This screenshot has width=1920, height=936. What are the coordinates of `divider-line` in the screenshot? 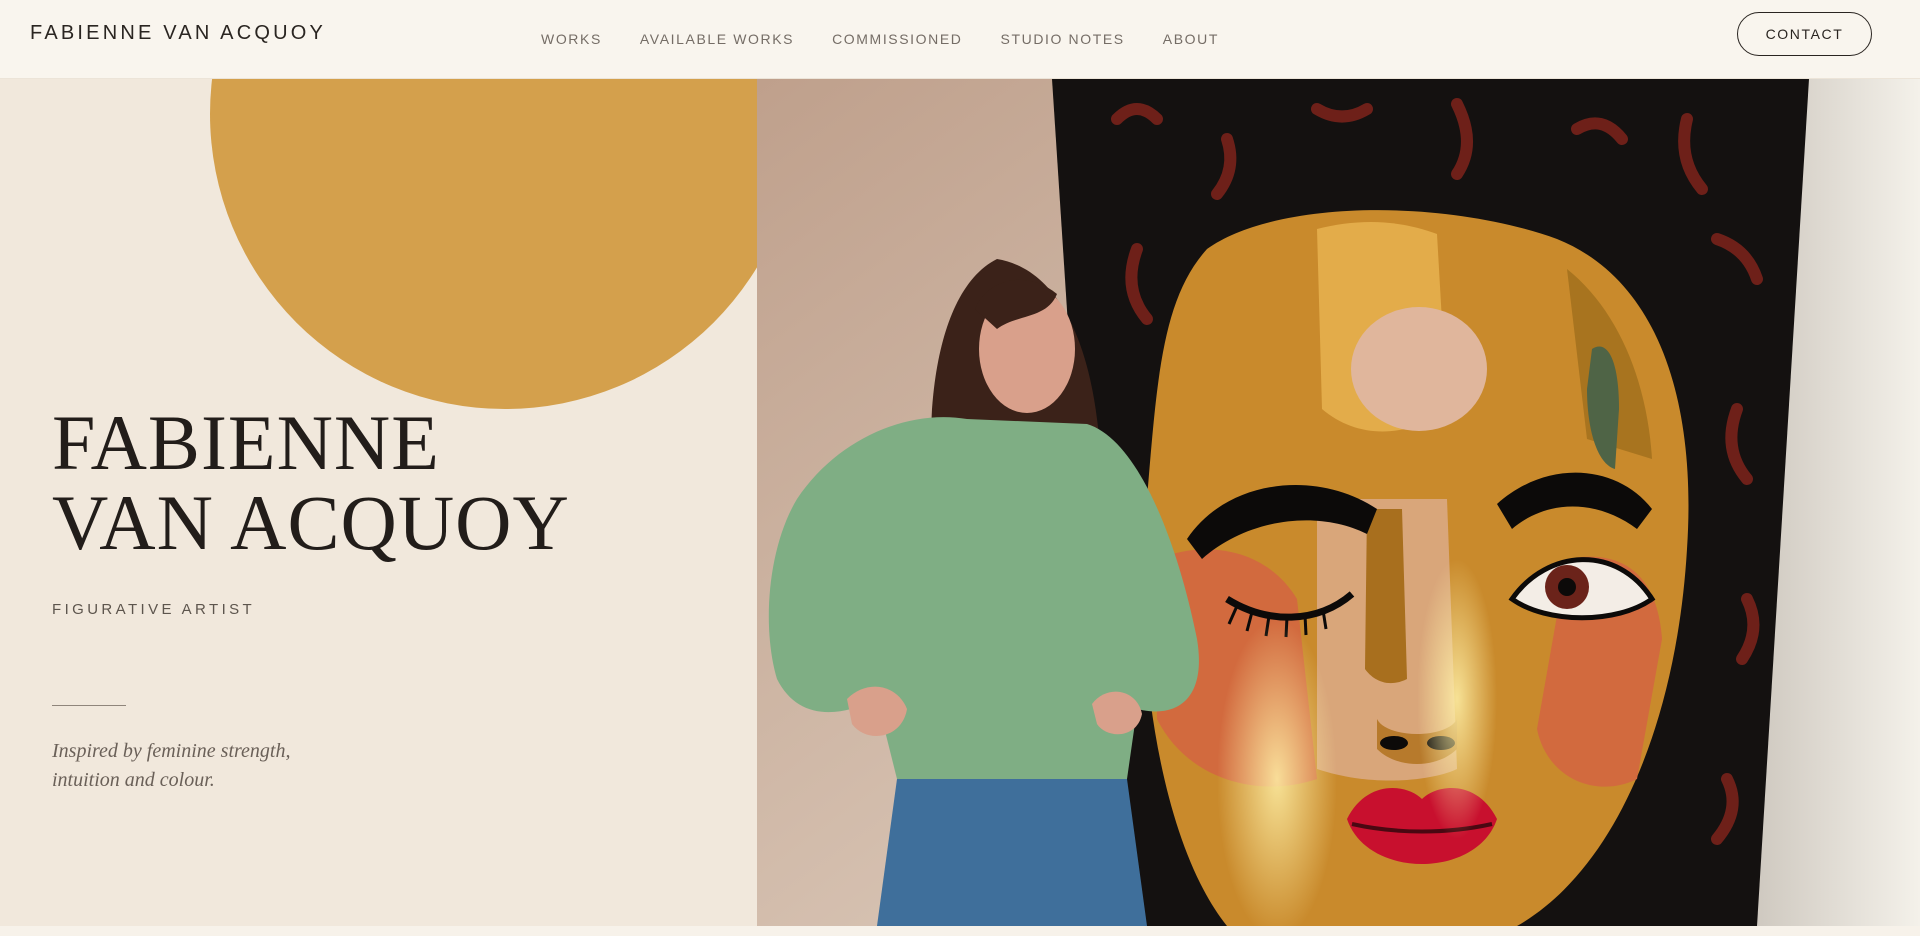 It's located at (89, 705).